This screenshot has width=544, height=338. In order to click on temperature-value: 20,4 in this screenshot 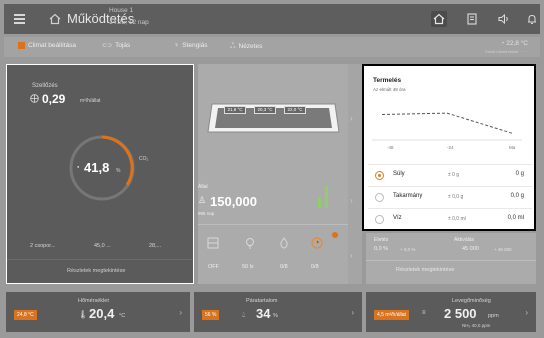, I will do `click(102, 313)`.